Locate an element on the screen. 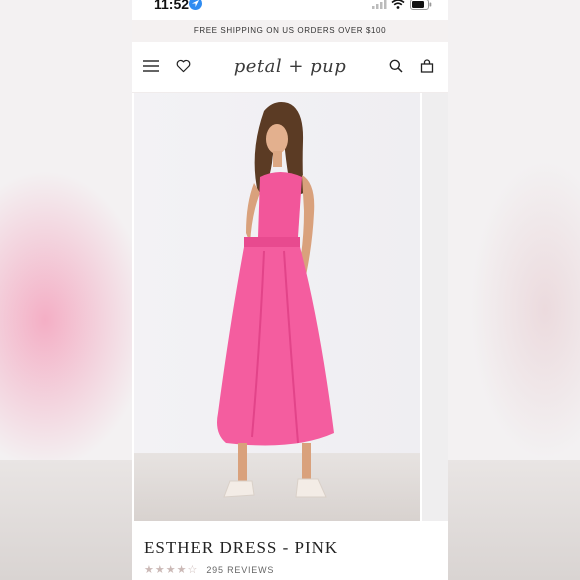  location-arrow-icon is located at coordinates (195, 5).